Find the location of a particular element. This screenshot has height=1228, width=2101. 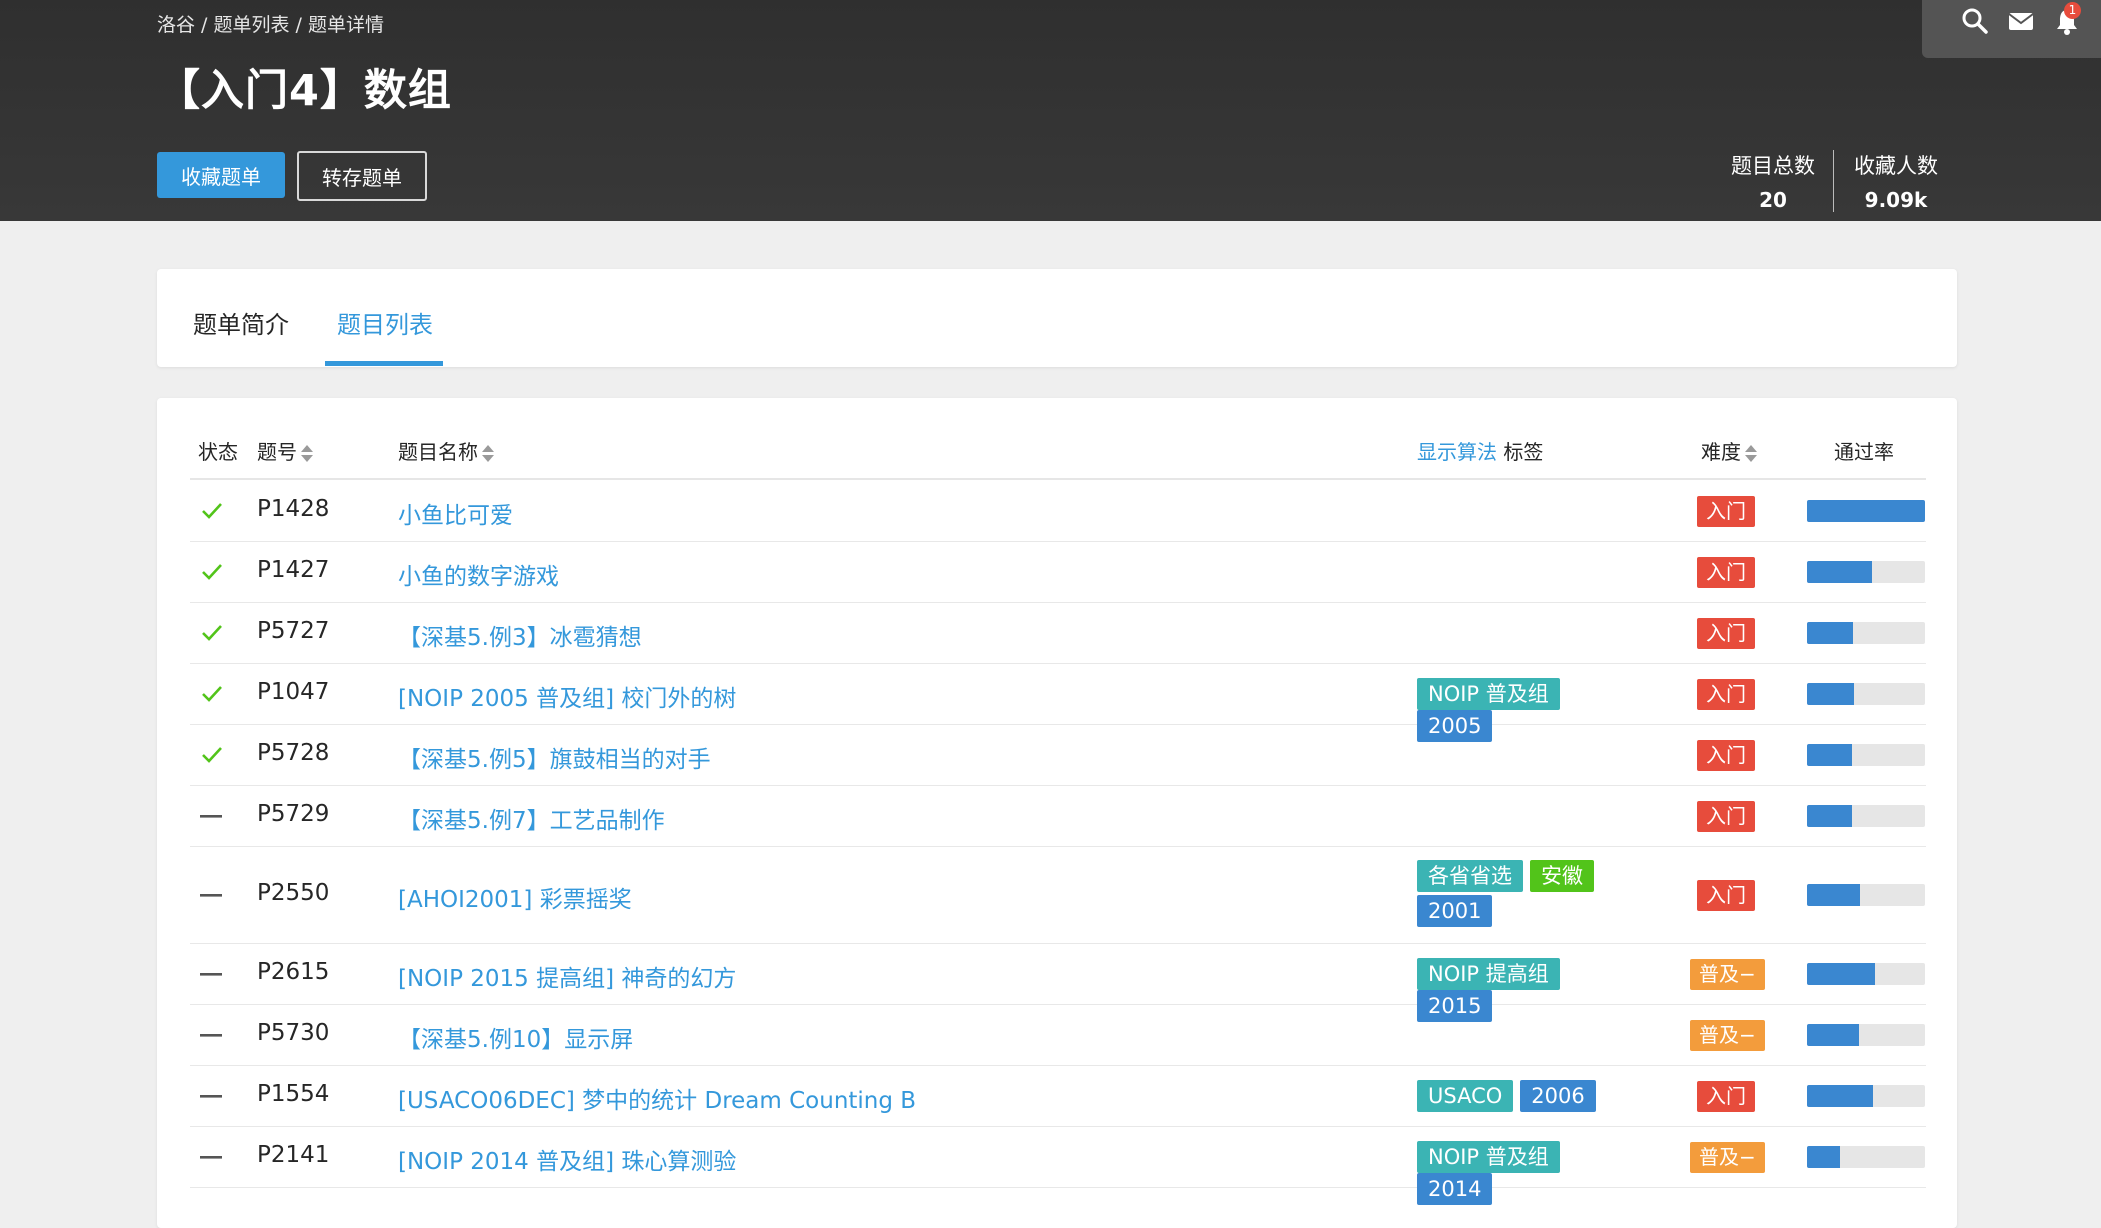

stat-label: 收藏人数 is located at coordinates (1896, 166).